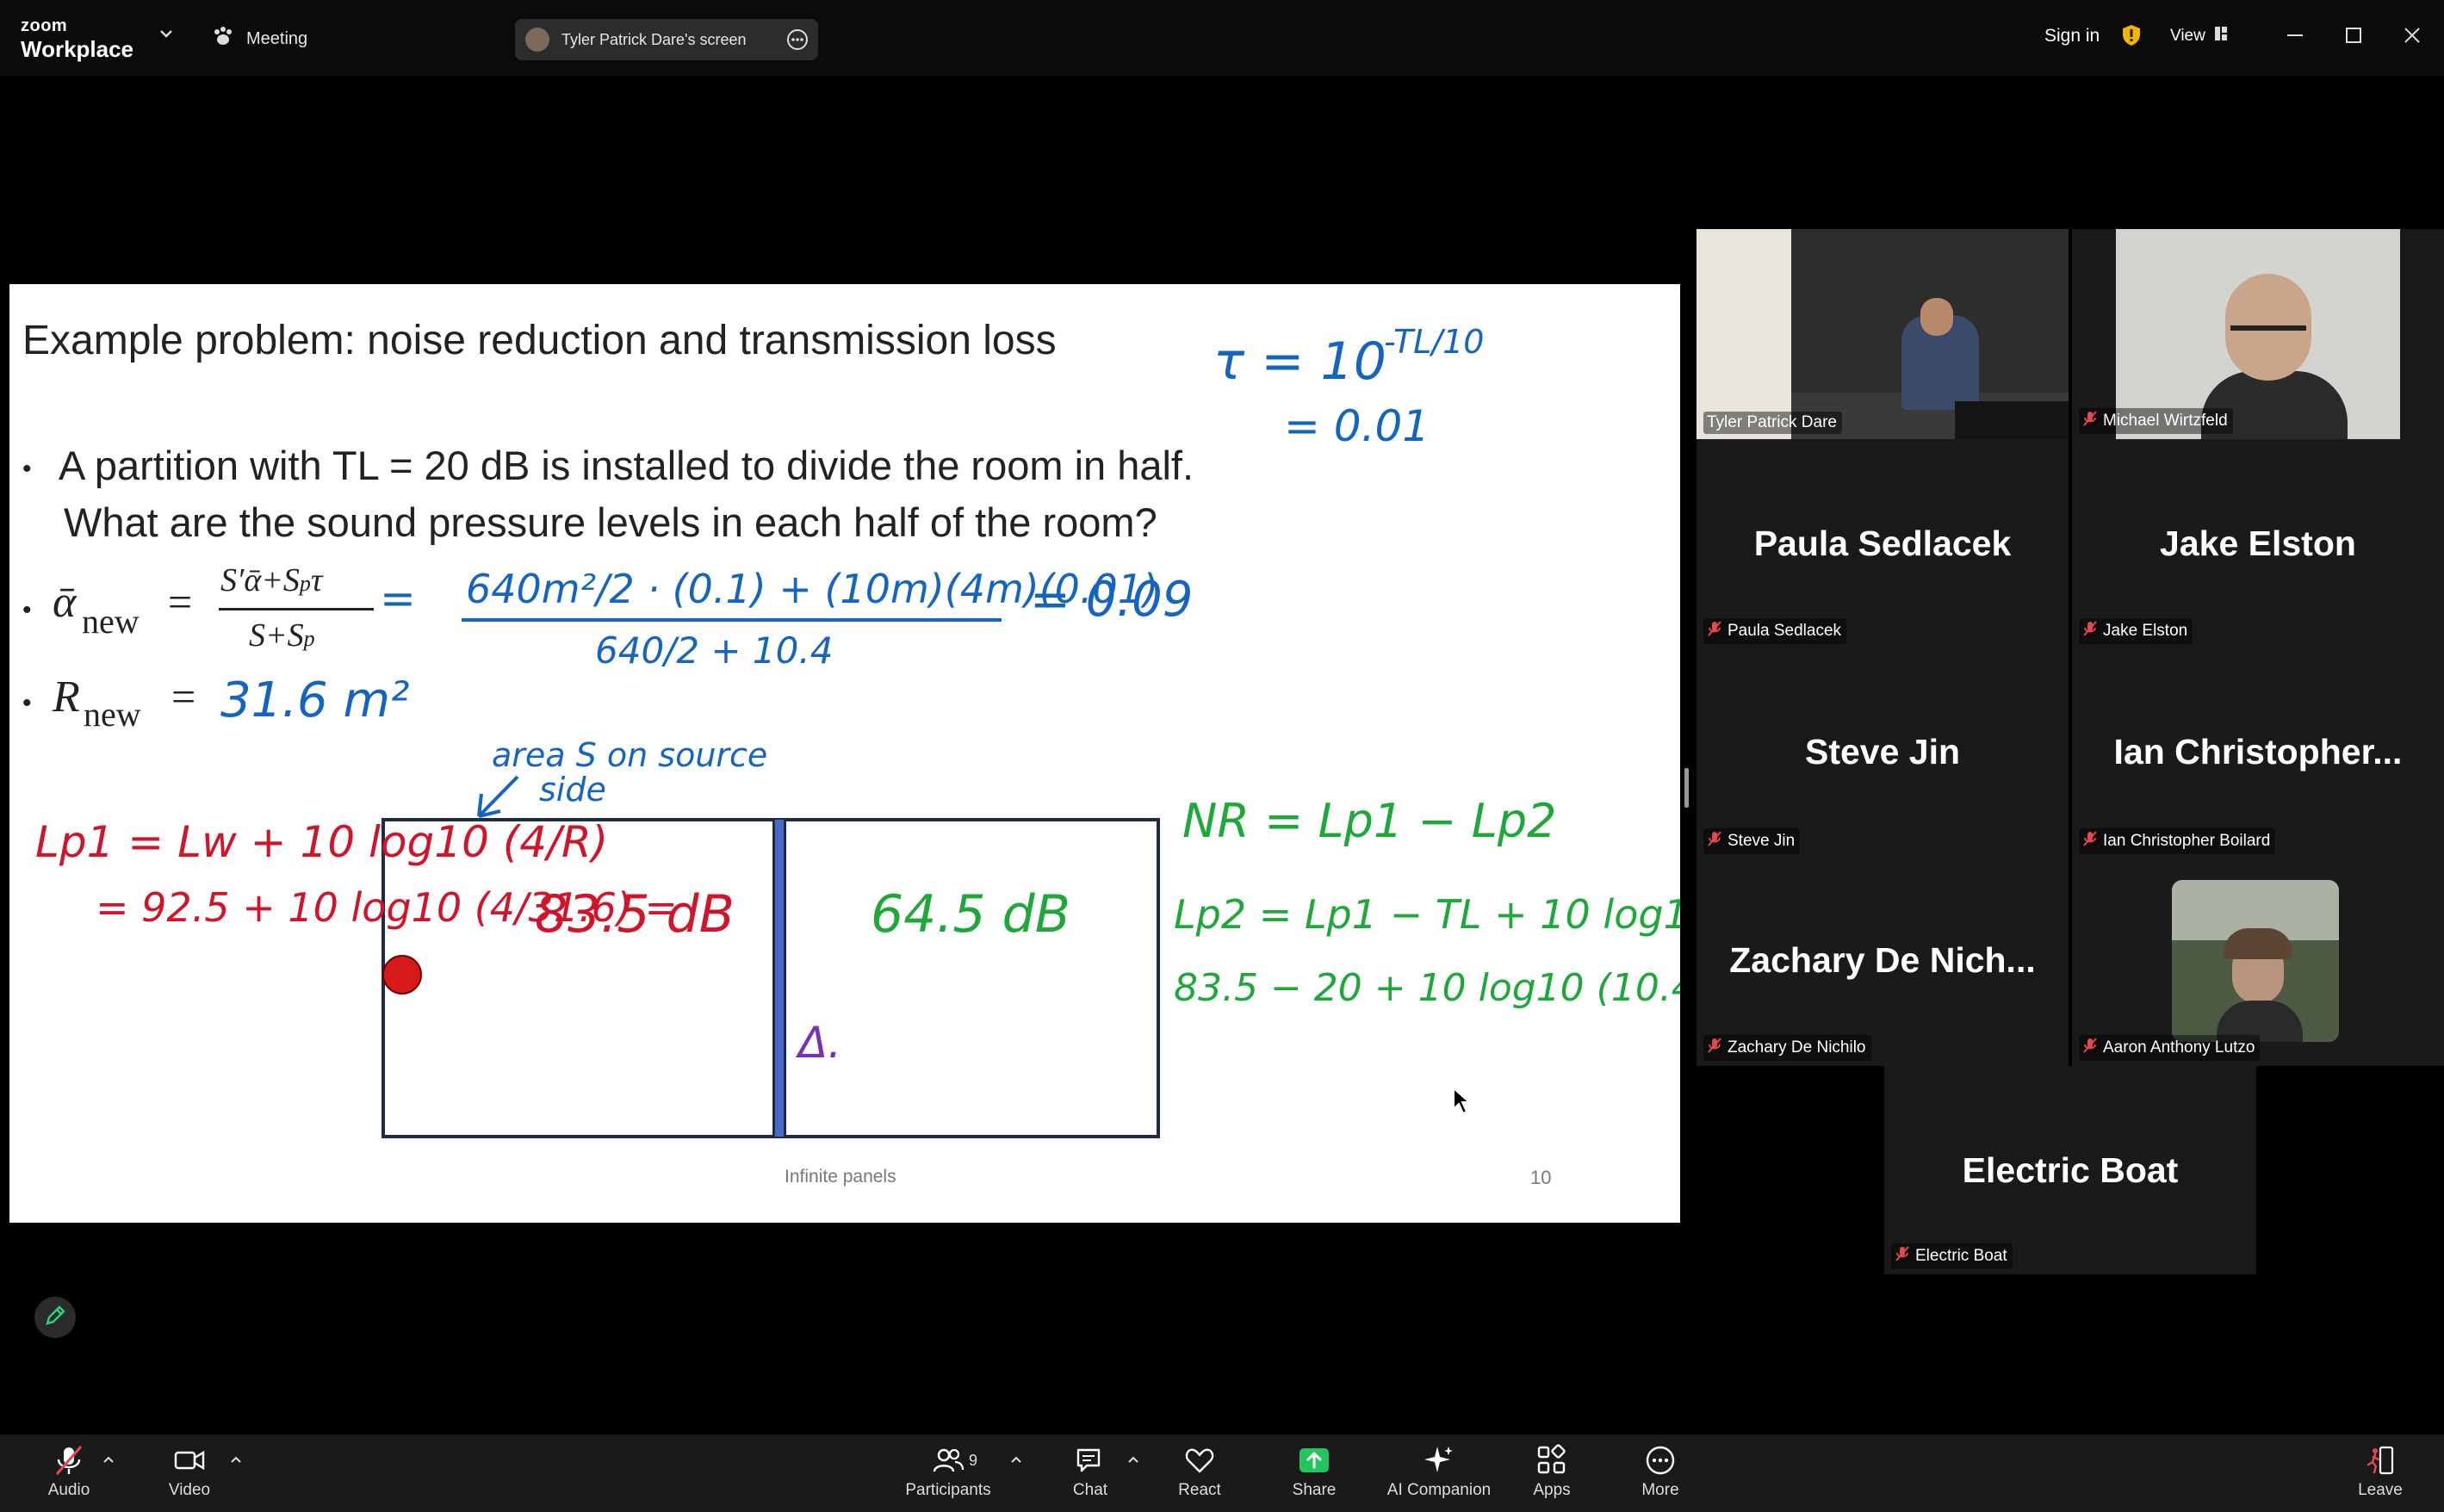 The width and height of the screenshot is (2444, 1512). I want to click on participants-count: 9, so click(974, 1460).